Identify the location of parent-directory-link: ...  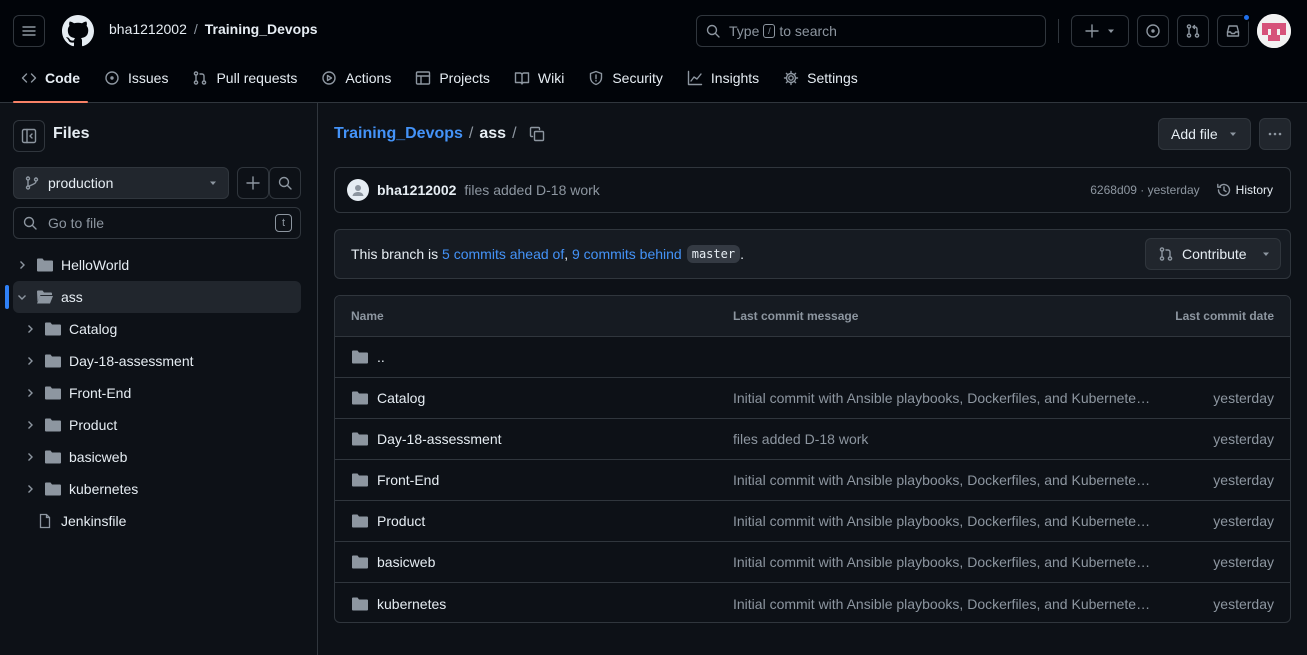
(381, 357).